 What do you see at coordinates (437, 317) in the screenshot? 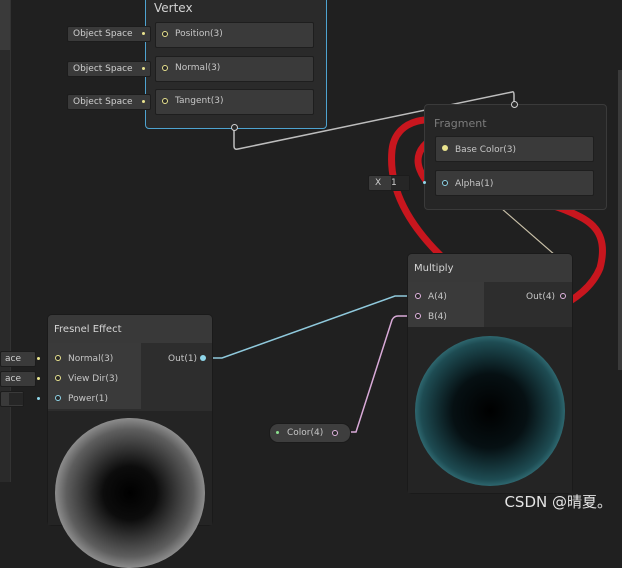
I see `multiply-input-b-label: B(4)` at bounding box center [437, 317].